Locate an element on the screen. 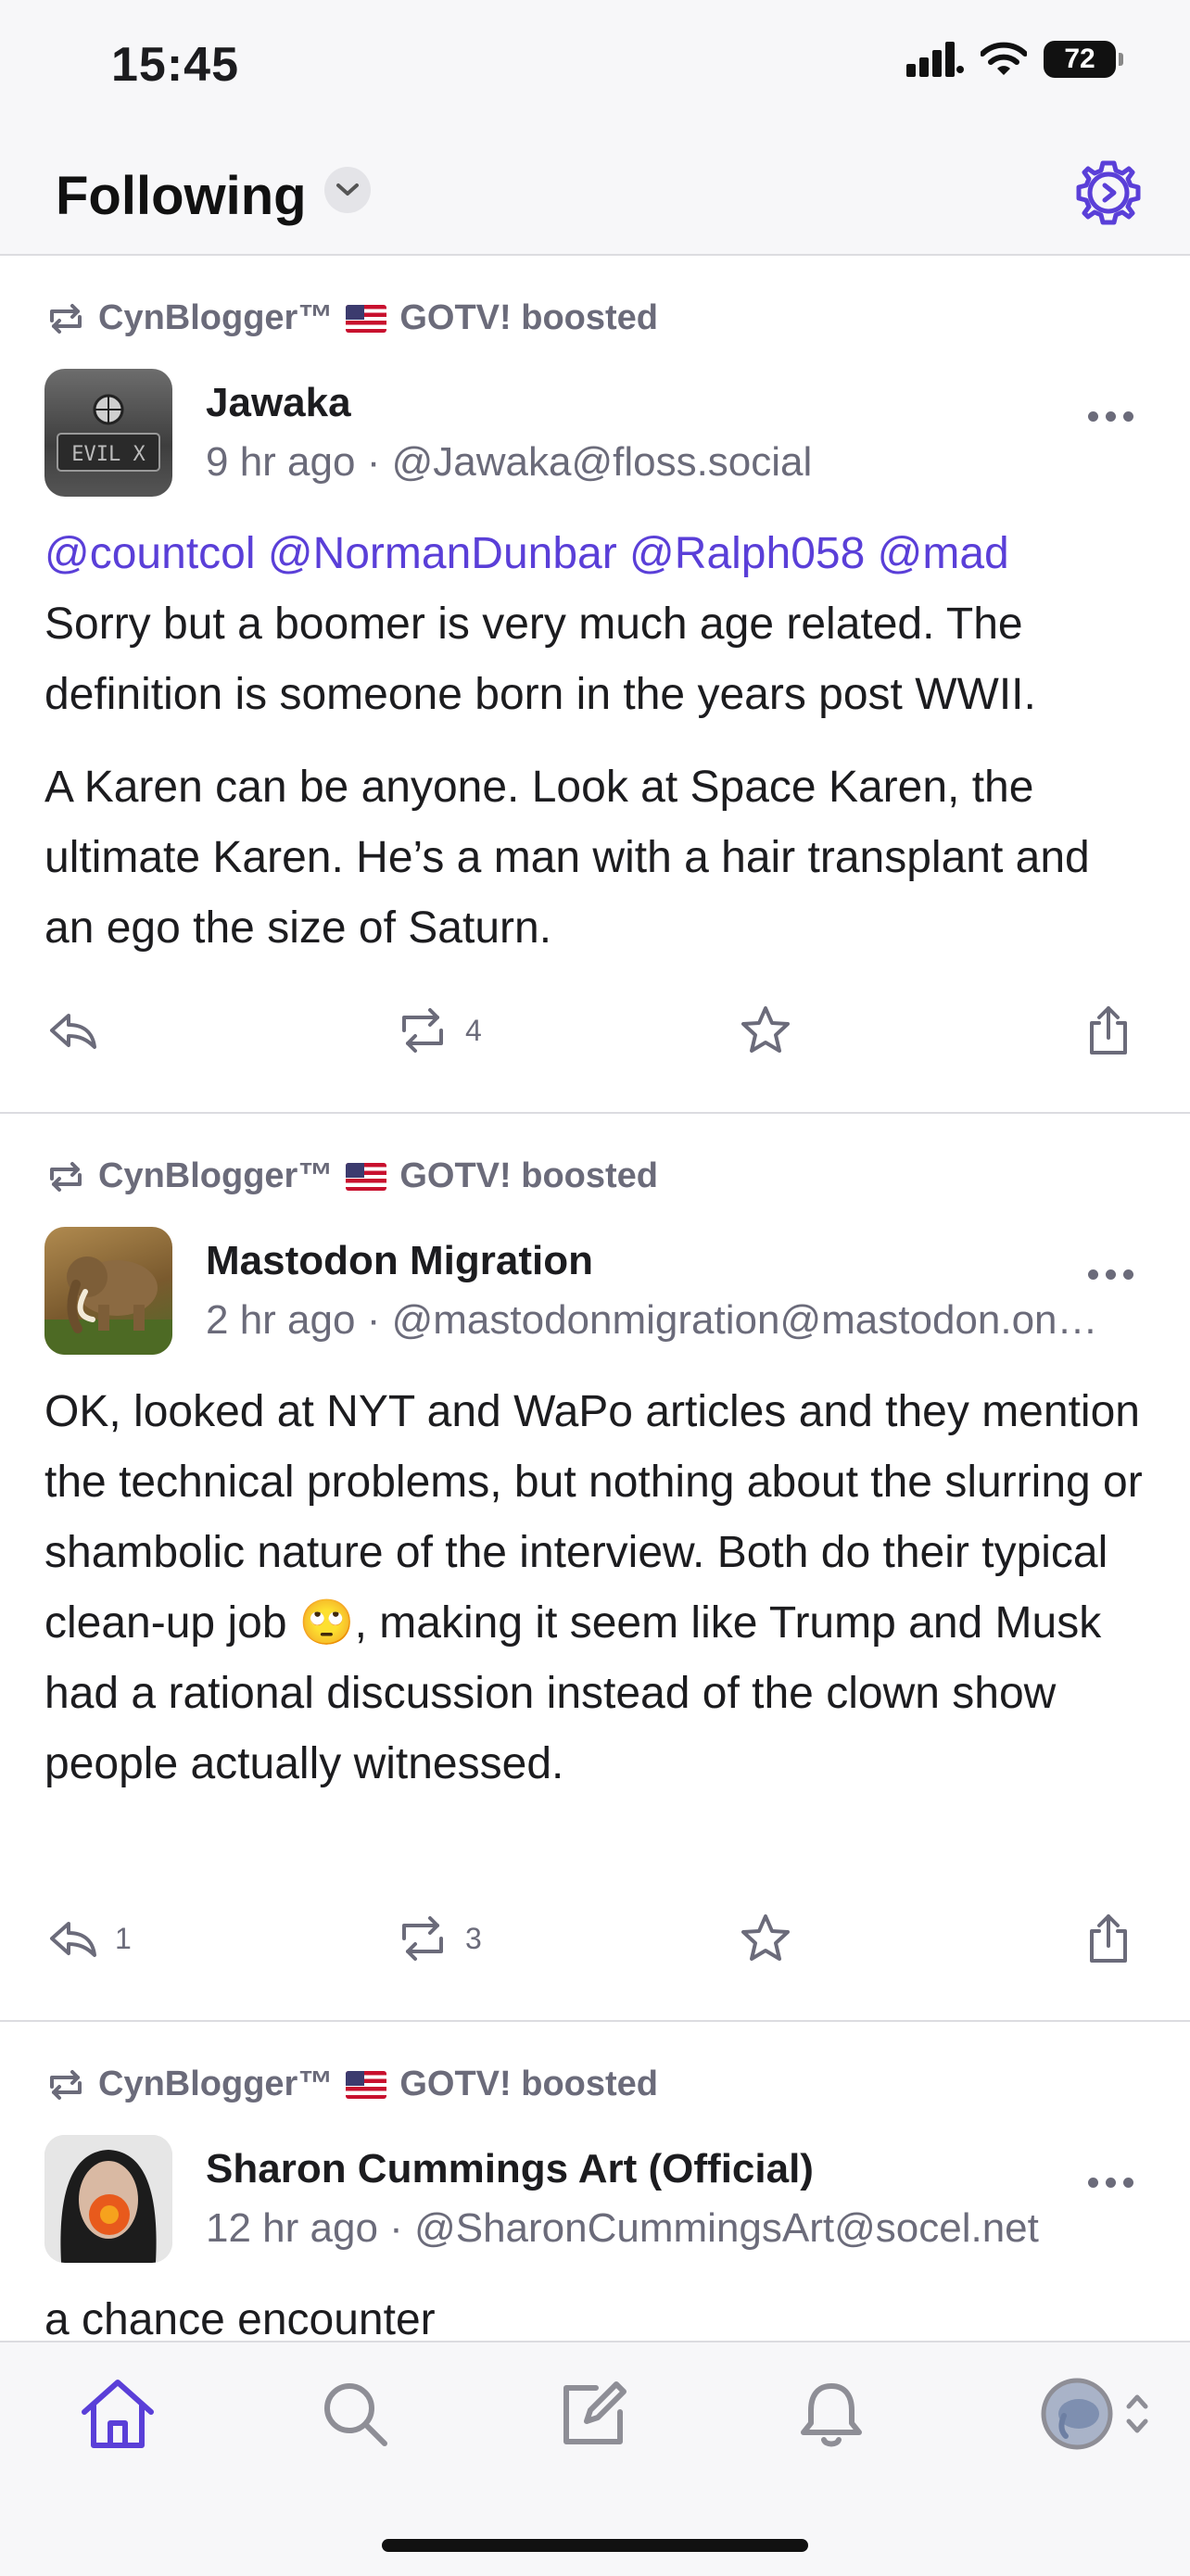  reply-button: 1 is located at coordinates (88, 1938).